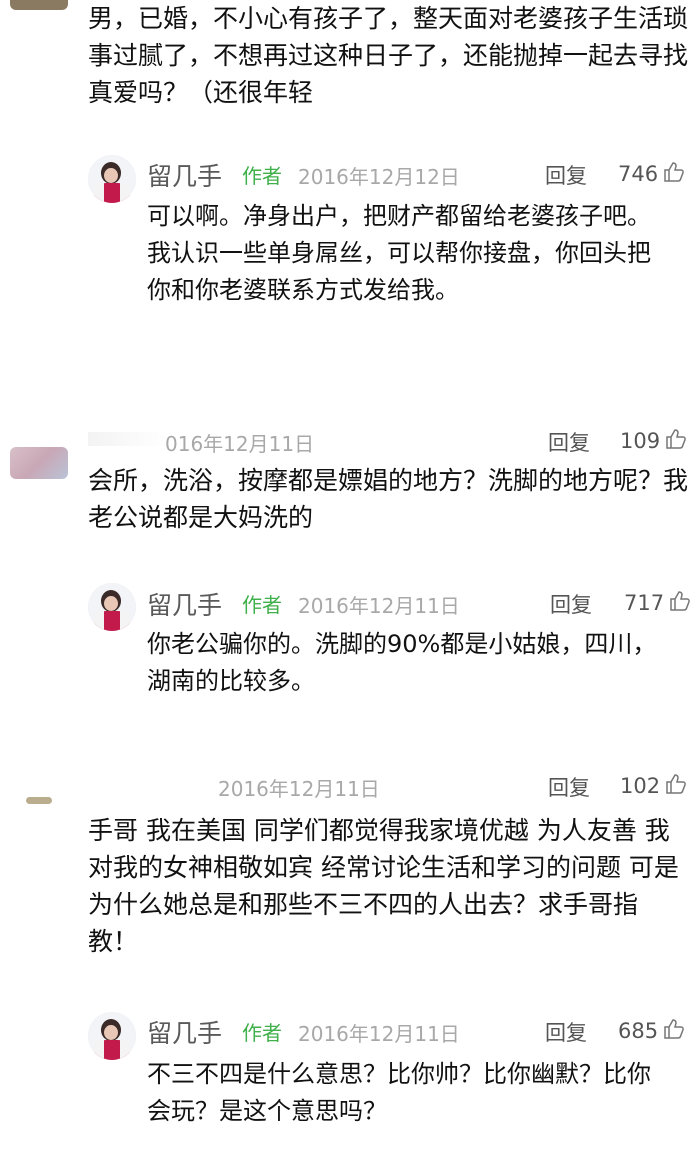 Image resolution: width=690 pixels, height=1156 pixels. What do you see at coordinates (399, 1092) in the screenshot?
I see `reply-text: 不三不四是什么意思？比你帅？比你幽默？比你会玩？是这个意思吗？` at bounding box center [399, 1092].